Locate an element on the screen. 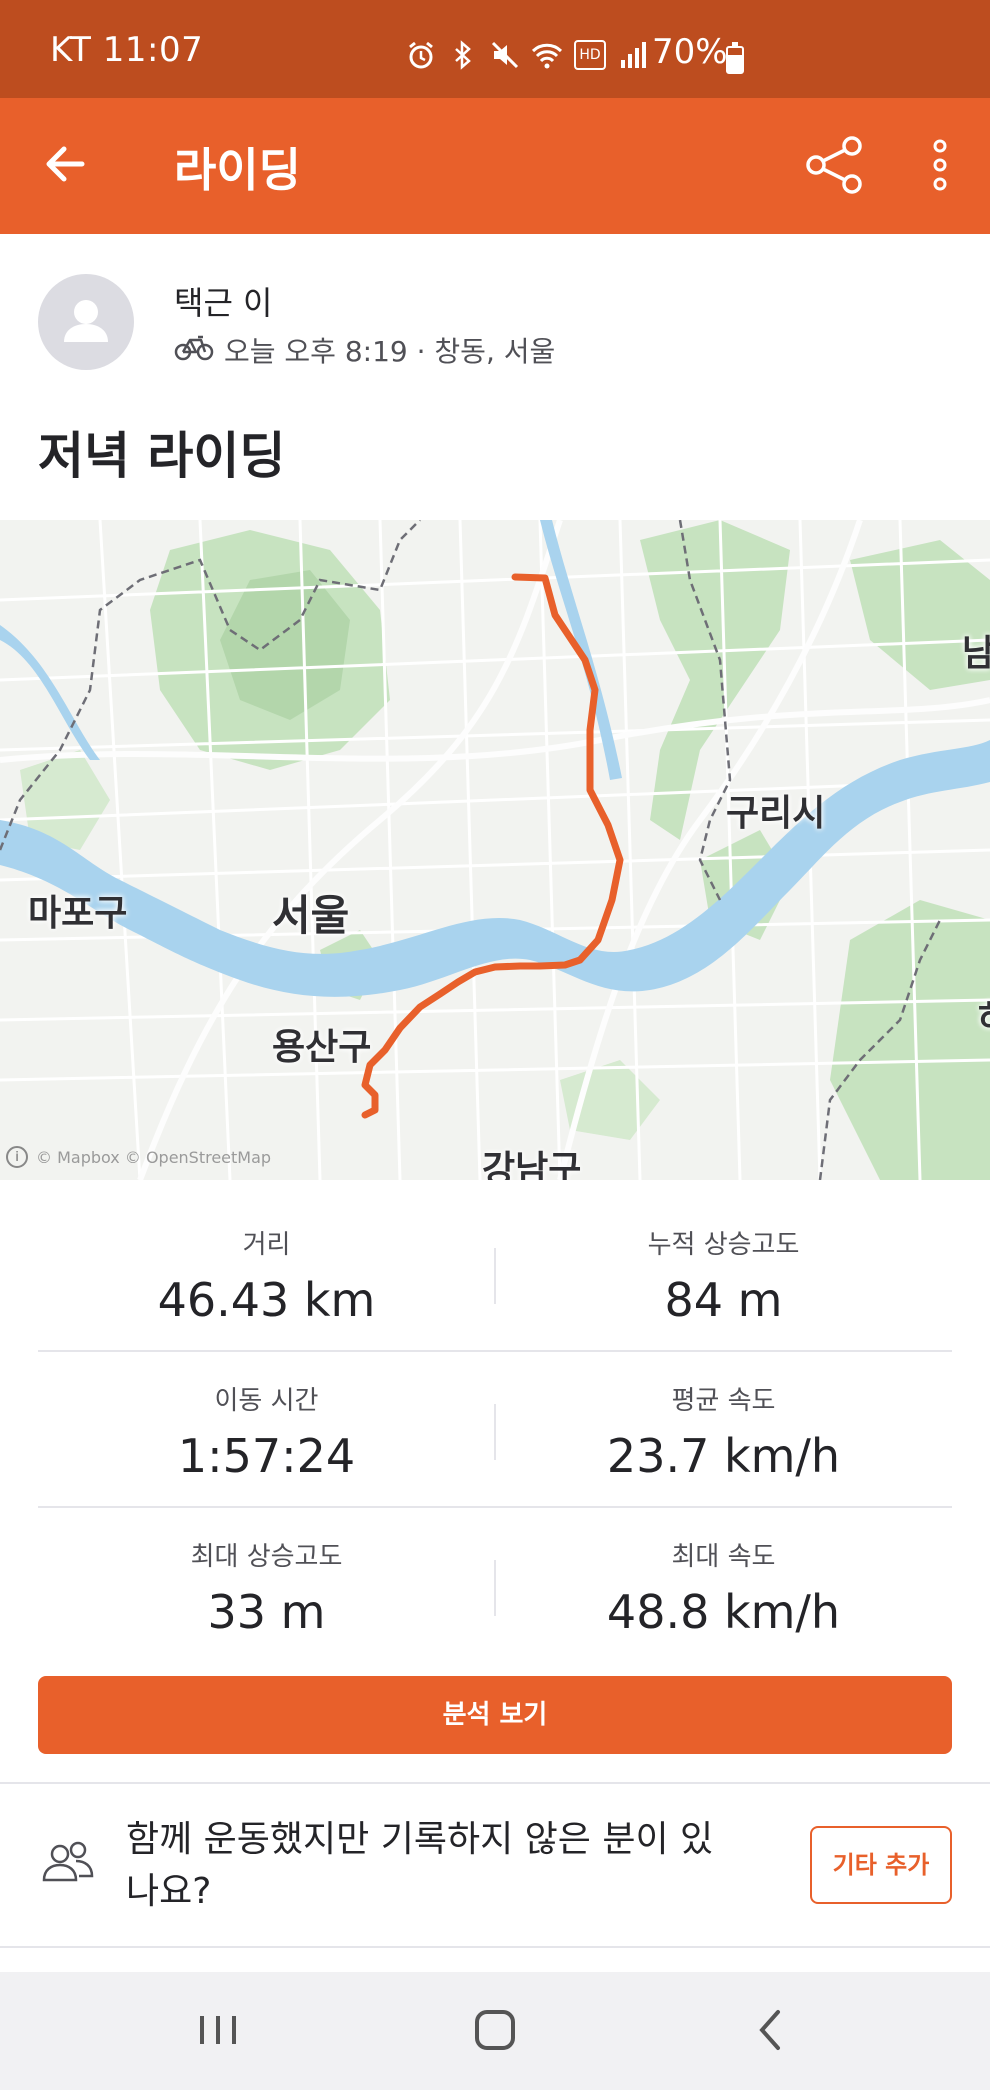 Image resolution: width=990 pixels, height=2090 pixels. system-nav-bar is located at coordinates (495, 2031).